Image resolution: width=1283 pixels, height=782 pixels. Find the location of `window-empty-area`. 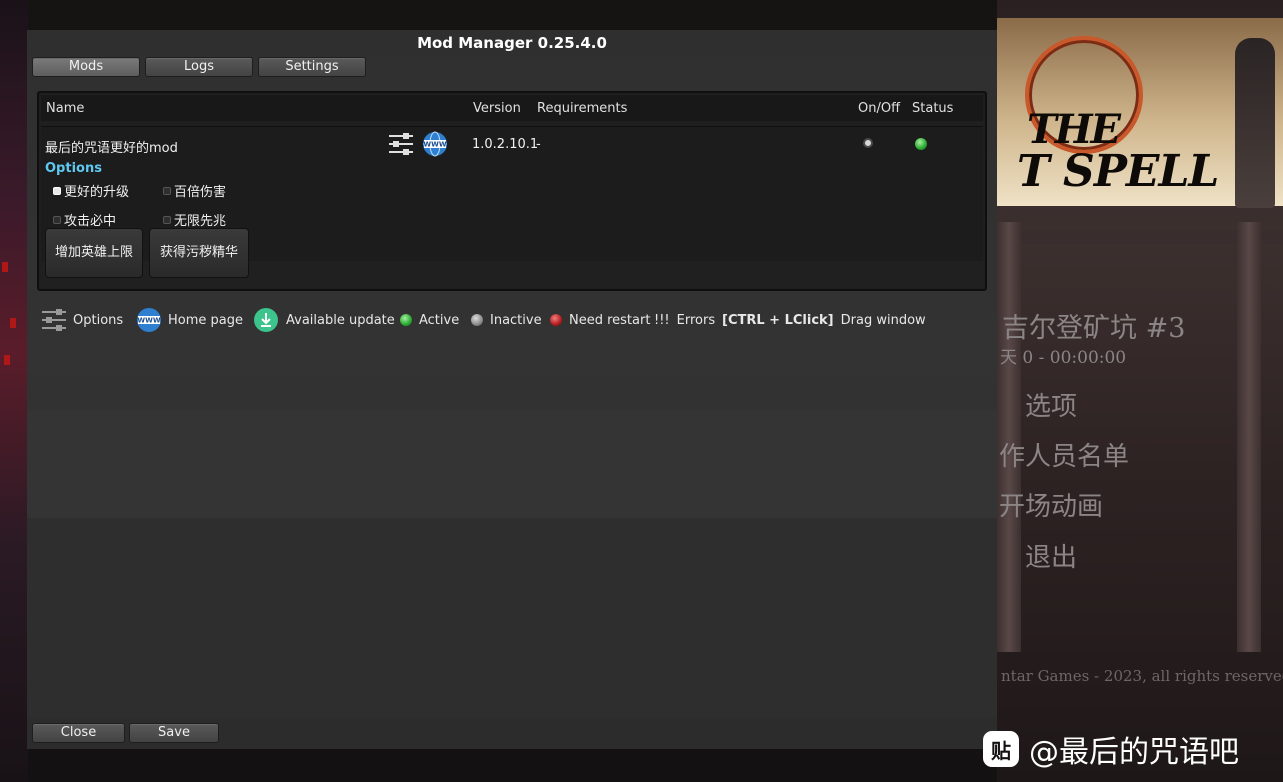

window-empty-area is located at coordinates (512, 465).